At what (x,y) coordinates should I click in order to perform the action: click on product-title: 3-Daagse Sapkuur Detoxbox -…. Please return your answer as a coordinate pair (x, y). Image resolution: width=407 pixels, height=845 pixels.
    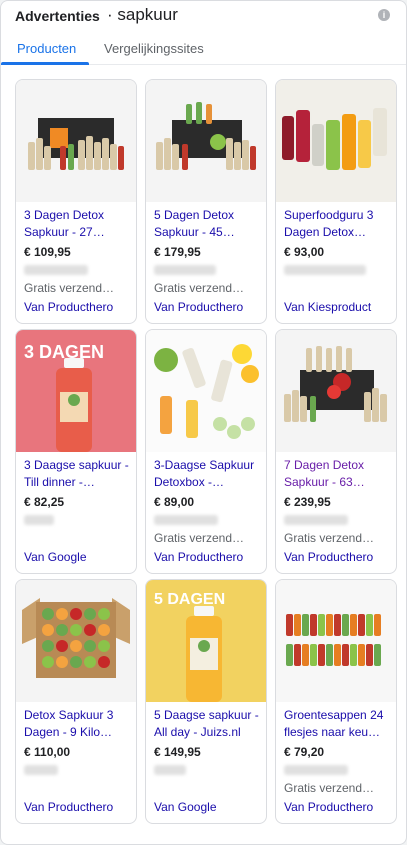
    Looking at the image, I should click on (208, 474).